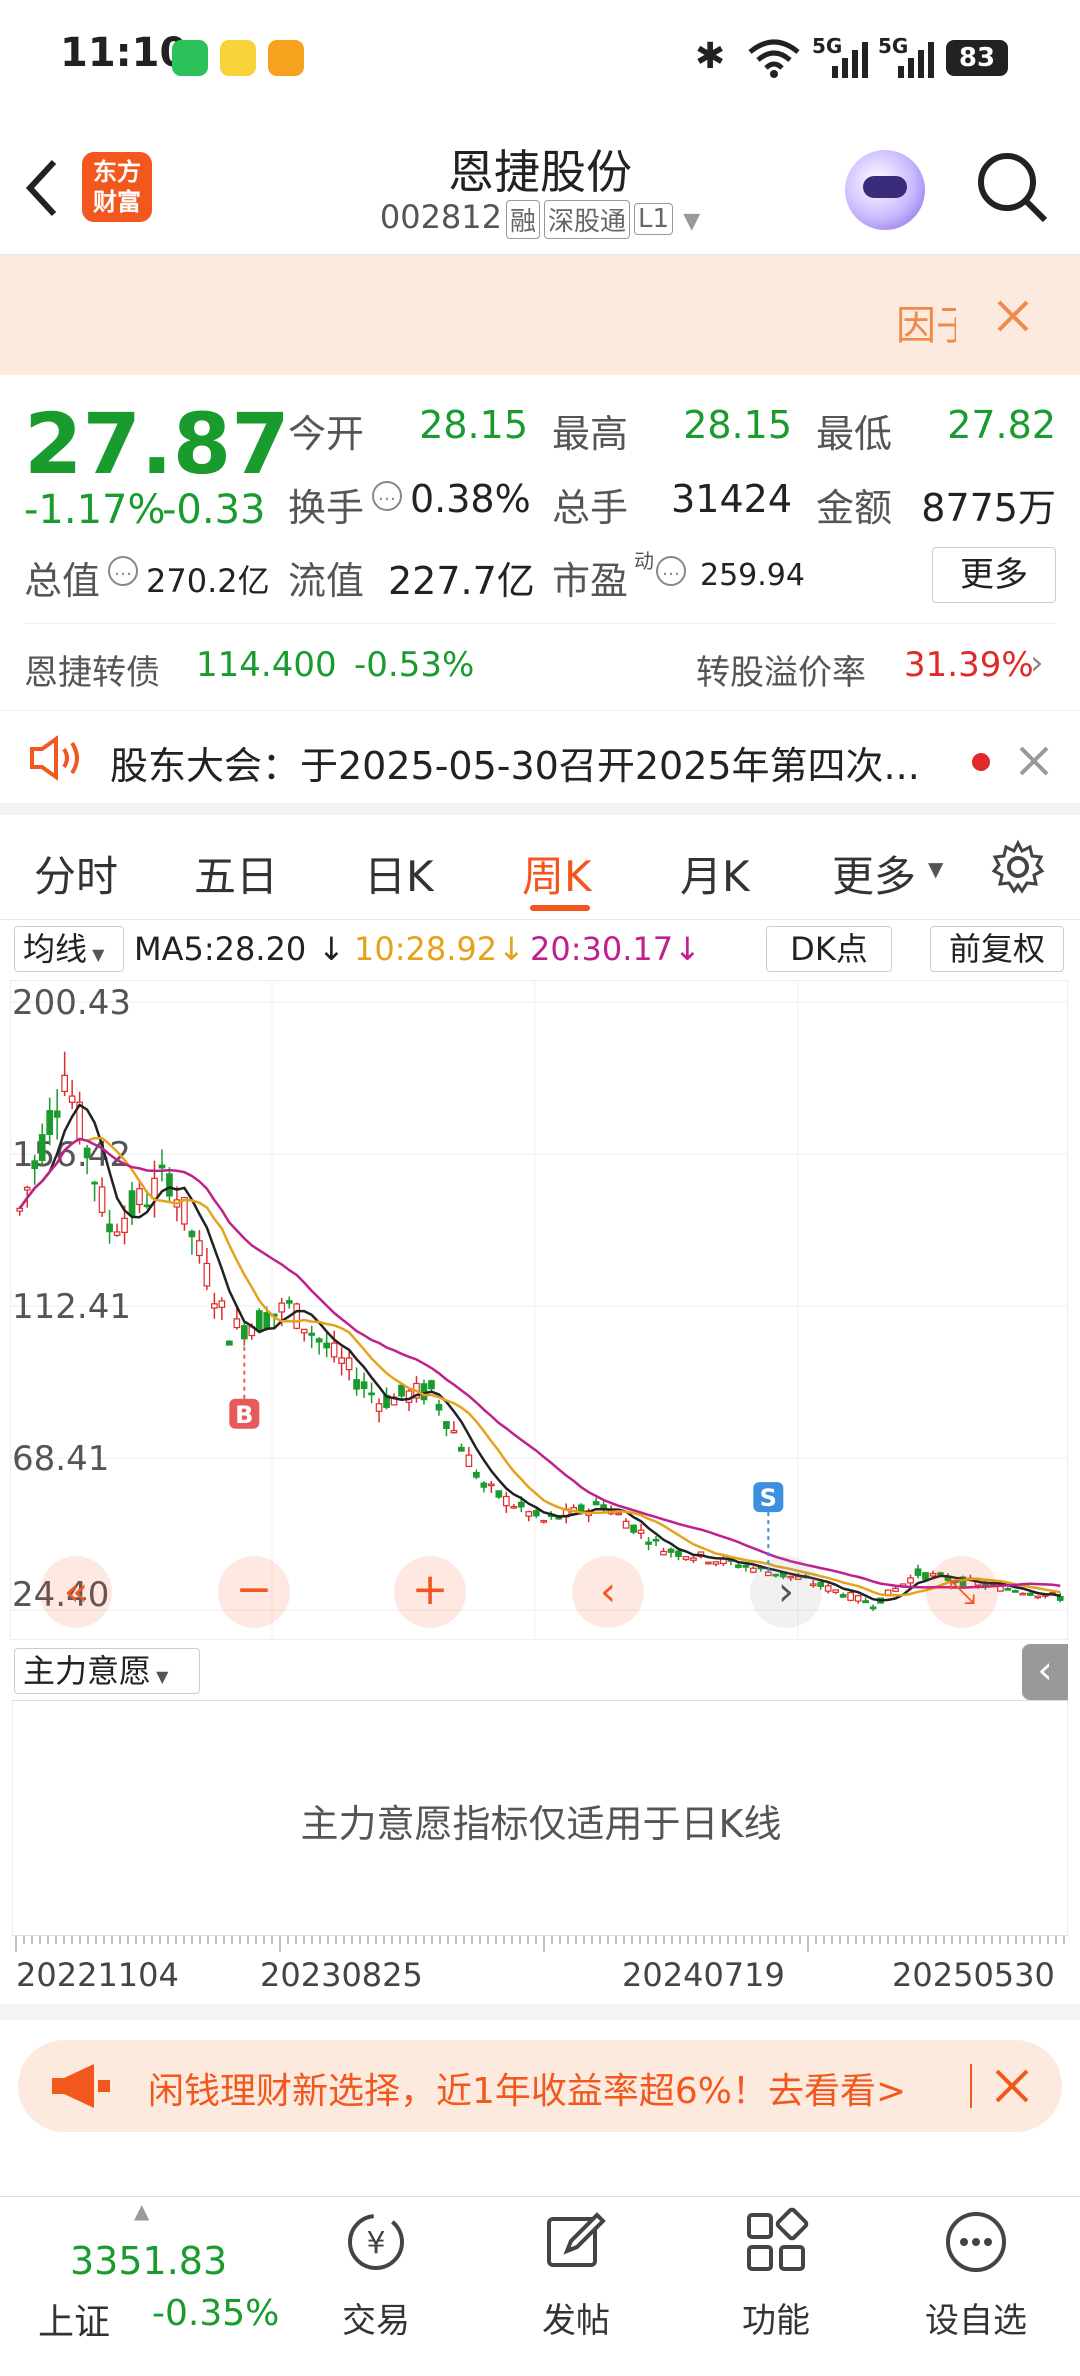 The image size is (1080, 2376). What do you see at coordinates (778, 2239) in the screenshot?
I see `grid-icon` at bounding box center [778, 2239].